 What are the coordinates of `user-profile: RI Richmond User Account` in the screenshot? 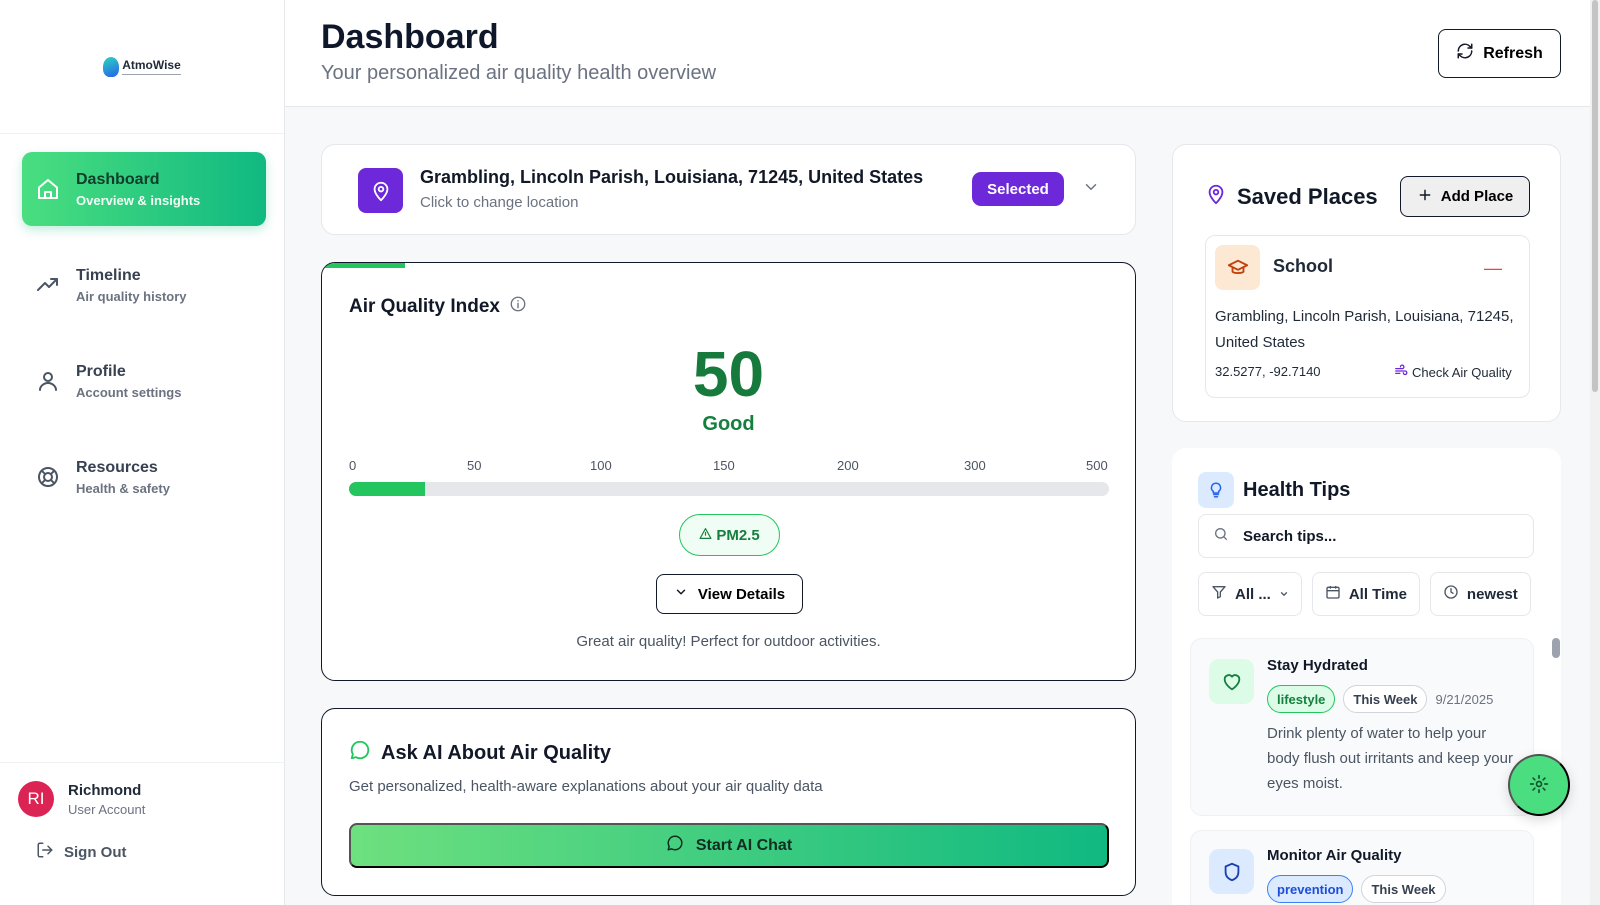 It's located at (142, 790).